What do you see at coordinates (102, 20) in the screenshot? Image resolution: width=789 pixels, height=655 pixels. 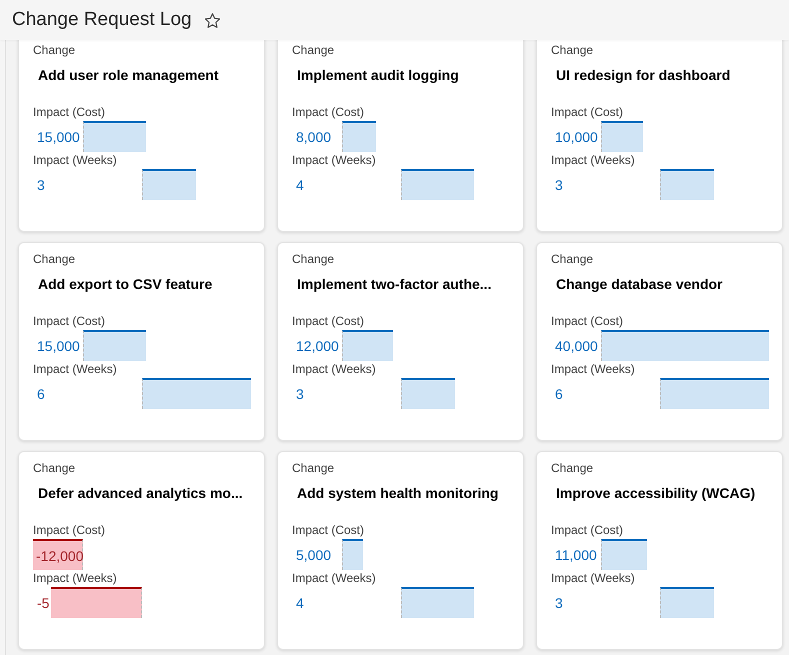 I see `page-title: Change Request Log` at bounding box center [102, 20].